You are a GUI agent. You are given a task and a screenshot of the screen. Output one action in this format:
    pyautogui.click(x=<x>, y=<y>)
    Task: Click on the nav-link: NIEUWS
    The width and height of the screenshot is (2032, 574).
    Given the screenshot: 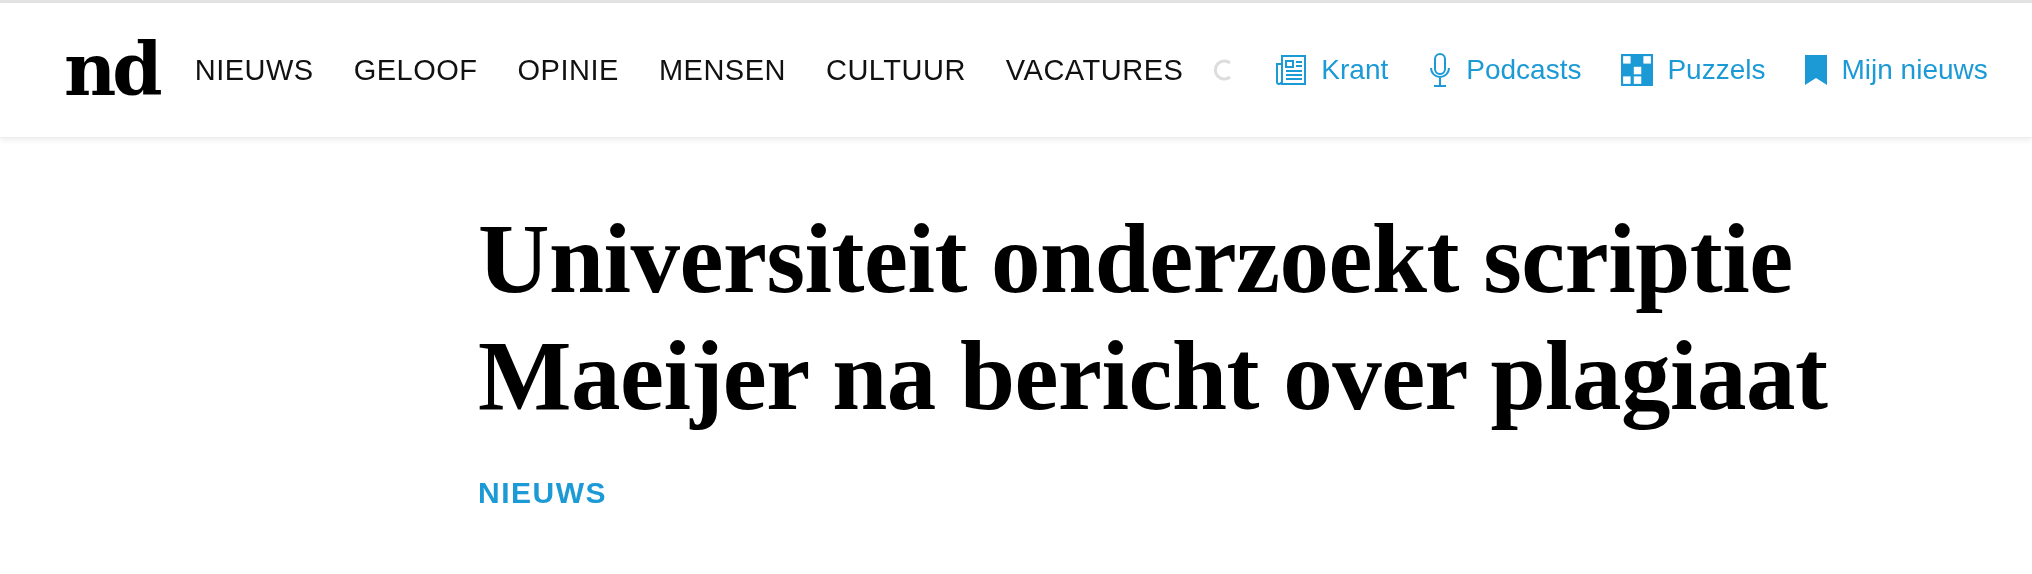 What is the action you would take?
    pyautogui.click(x=254, y=70)
    